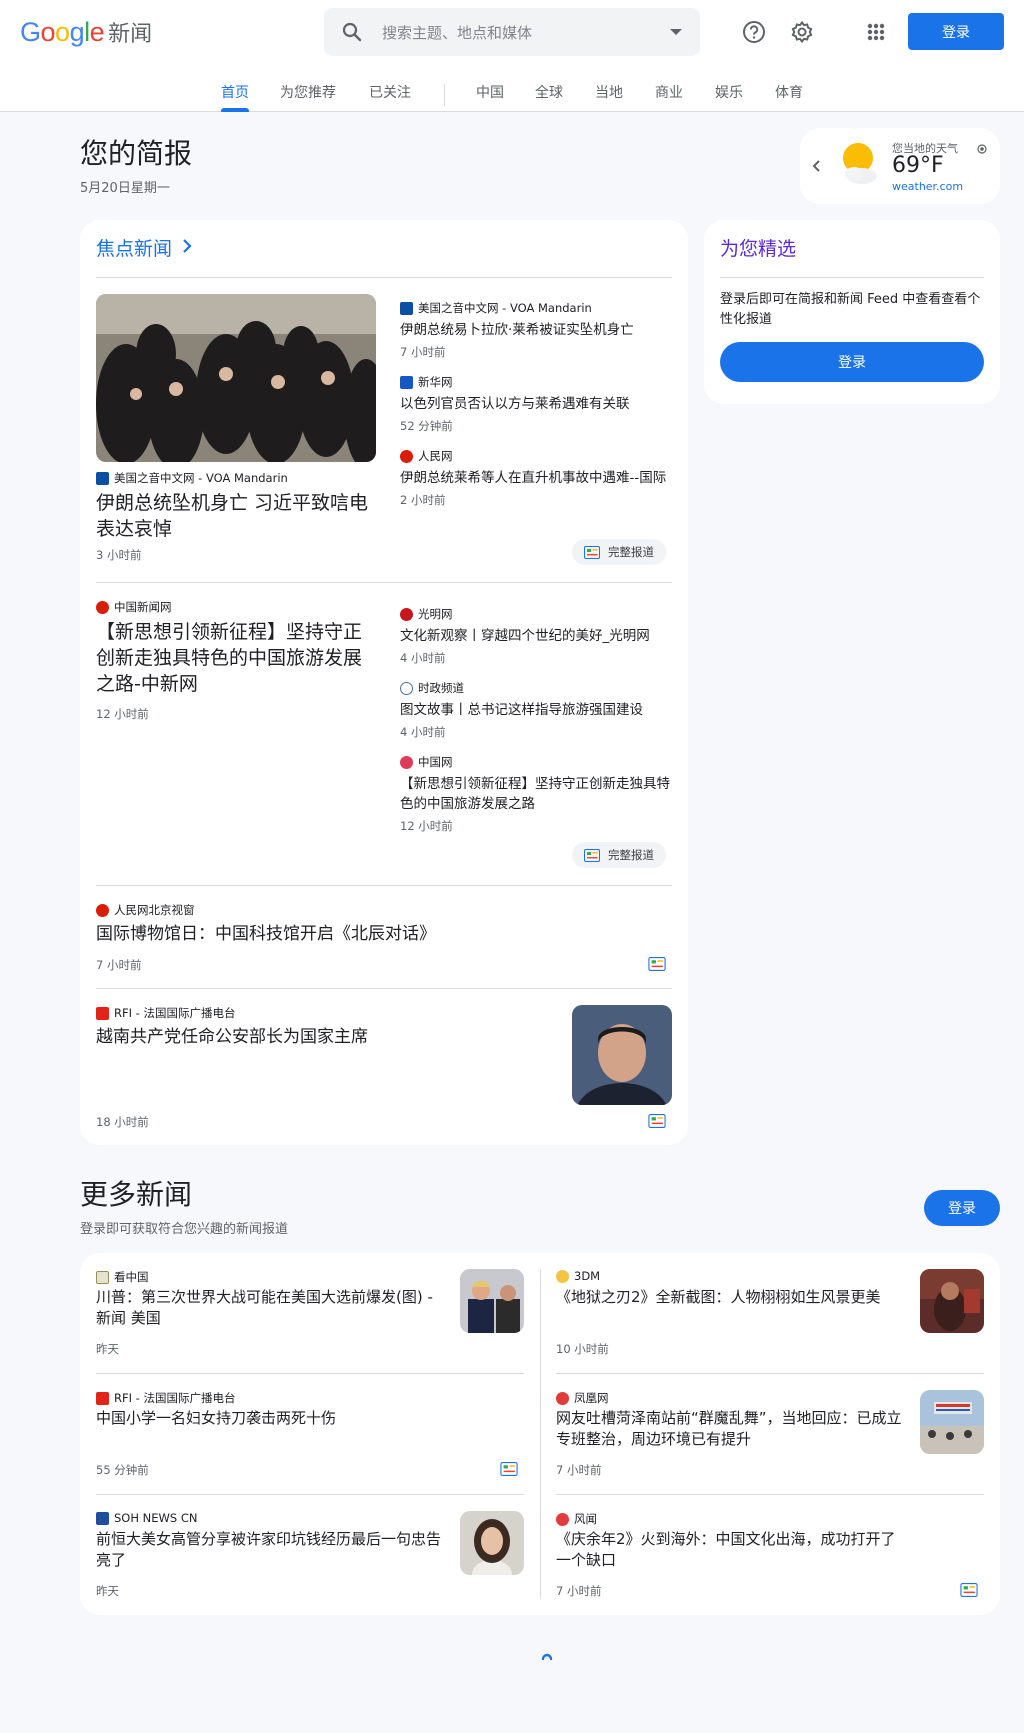 The image size is (1024, 1733). Describe the element at coordinates (956, 31) in the screenshot. I see `header-login-button: 登录` at that location.